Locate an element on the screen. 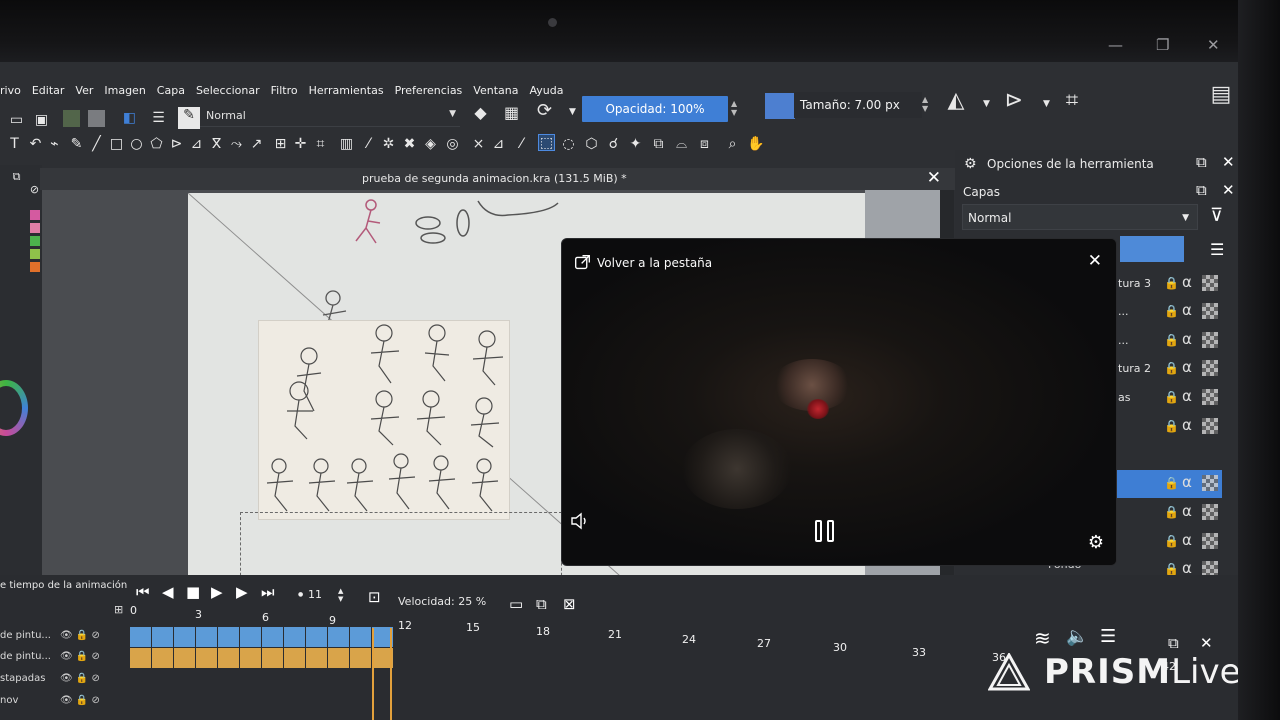 This screenshot has height=720, width=1280. stop-icon: ■ is located at coordinates (193, 592).